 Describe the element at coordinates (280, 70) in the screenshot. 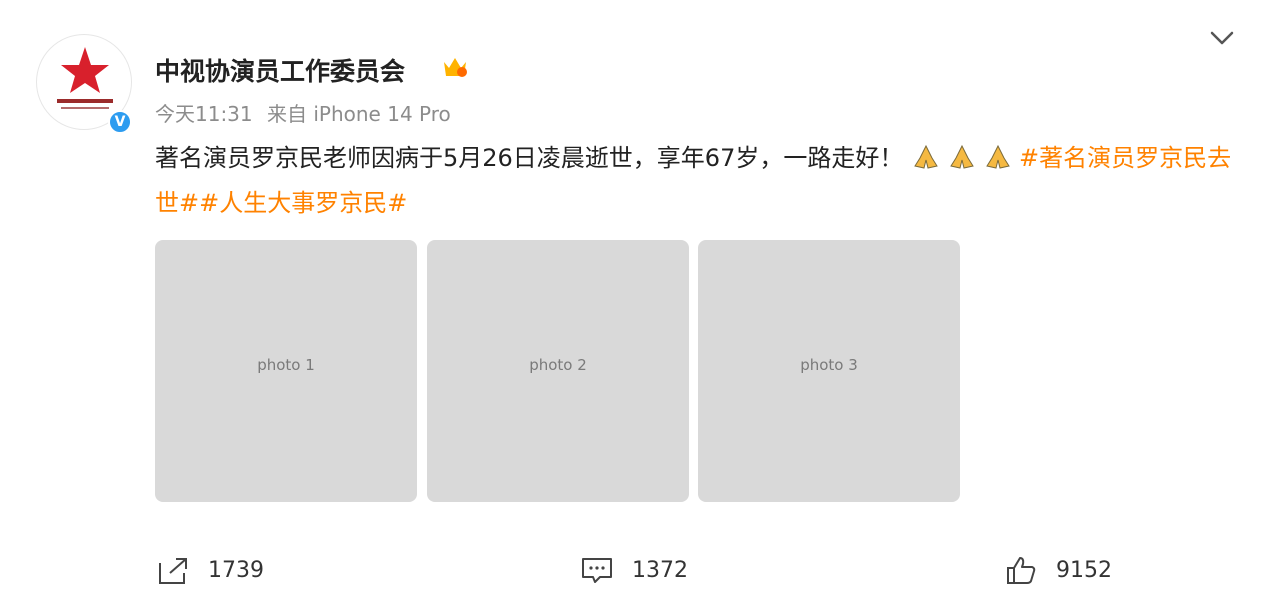

I see `username: 中视协演员工作委员会` at that location.